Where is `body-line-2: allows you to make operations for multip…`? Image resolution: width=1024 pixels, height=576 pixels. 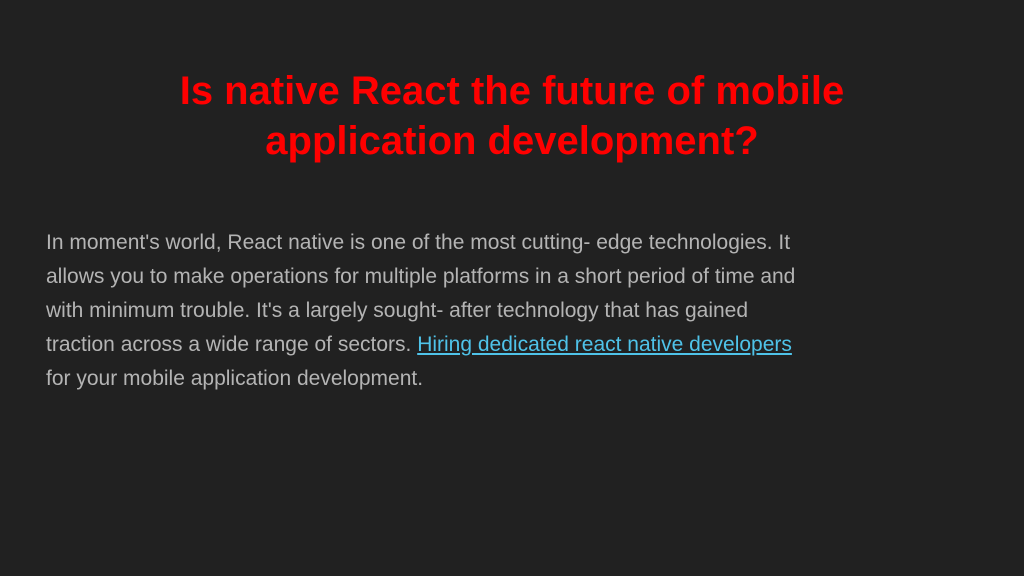 body-line-2: allows you to make operations for multip… is located at coordinates (421, 276).